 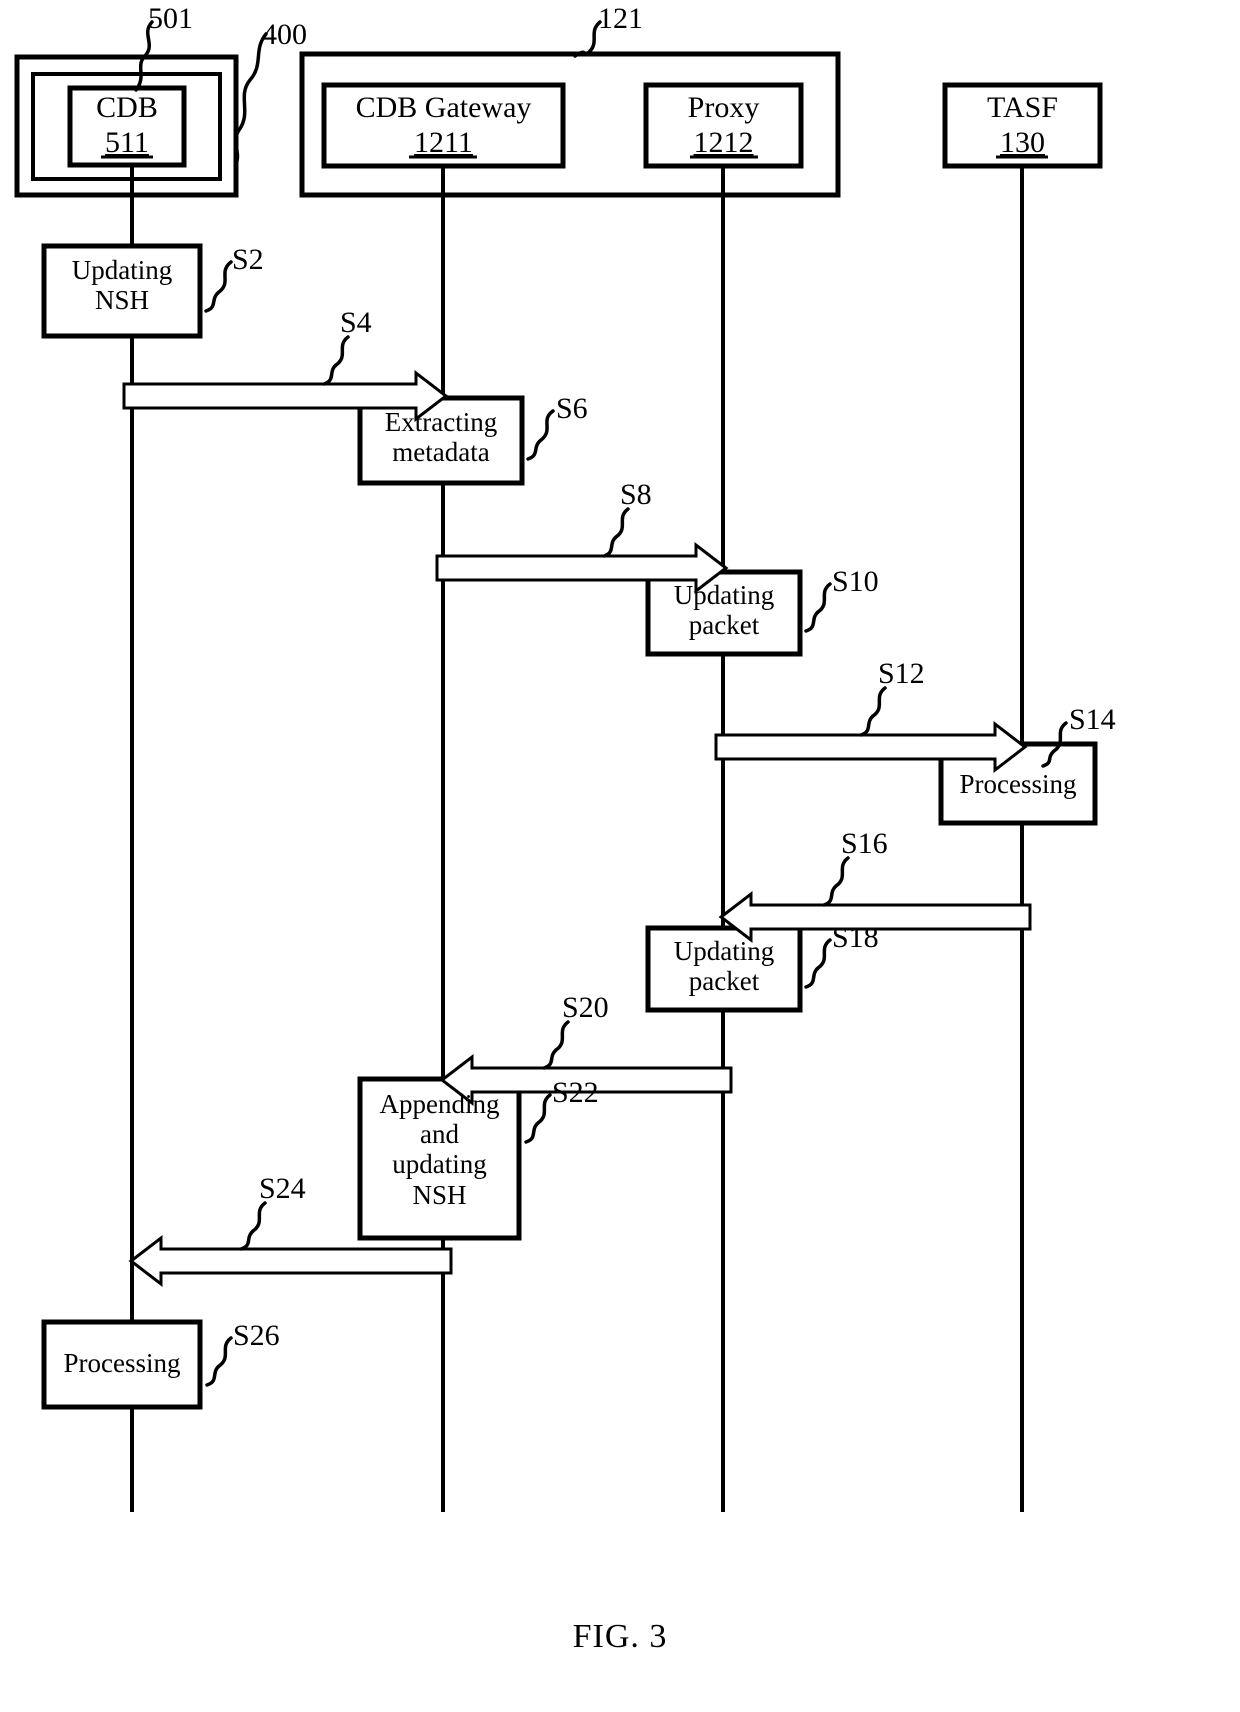 I want to click on node-box-proxy, so click(x=723, y=125).